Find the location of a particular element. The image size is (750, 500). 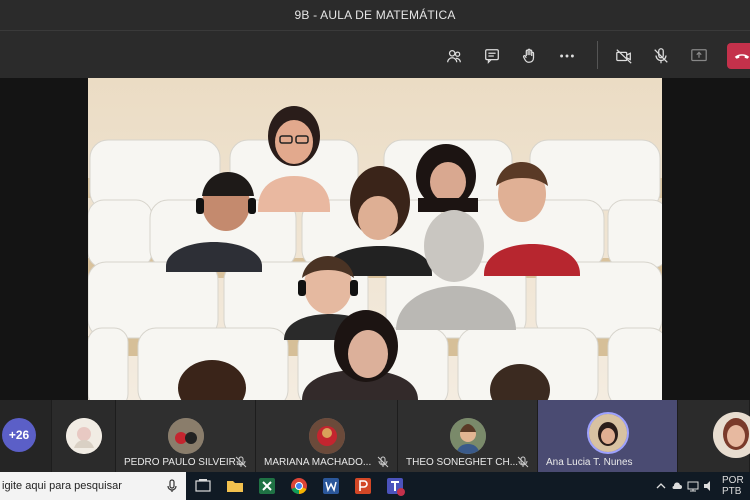

participant-tile-active-speaker: Ana Lucia T. Nunes is located at coordinates (608, 436).